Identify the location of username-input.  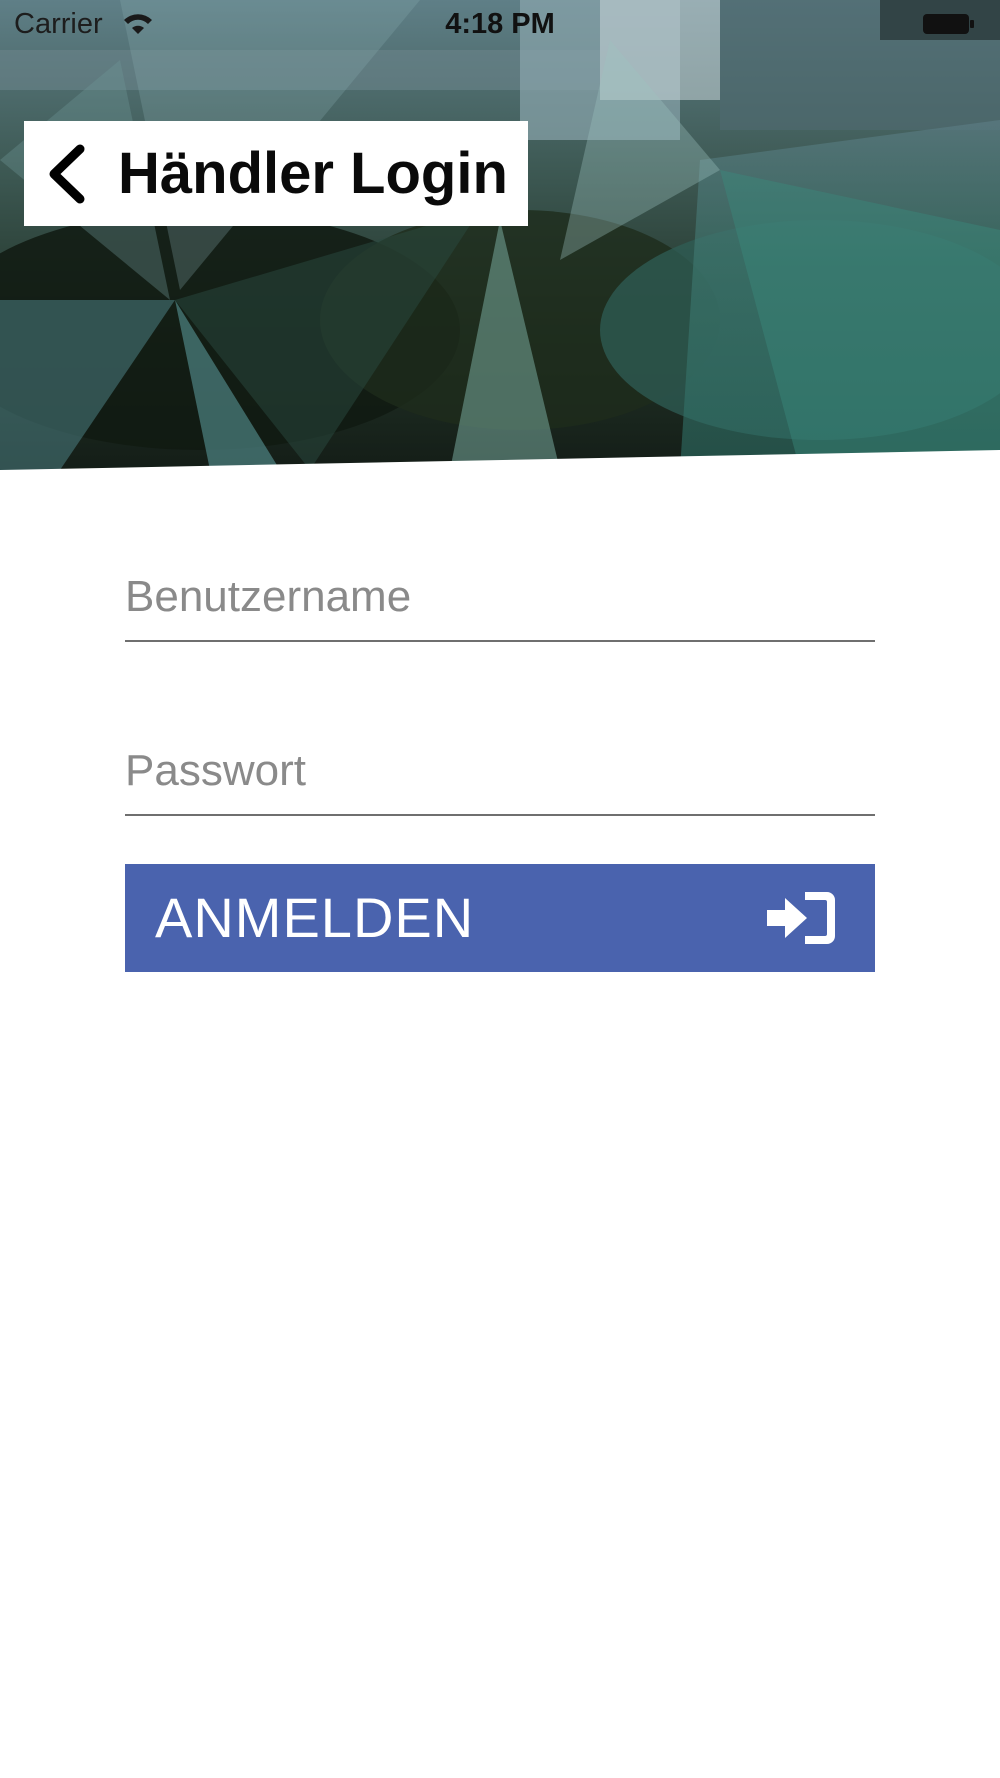
(500, 597).